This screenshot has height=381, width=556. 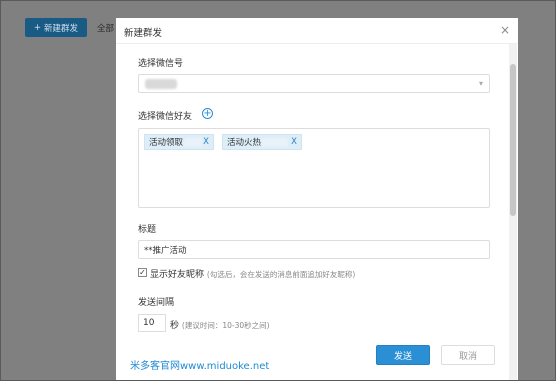 I want to click on chevron-down-icon: ▾, so click(x=480, y=83).